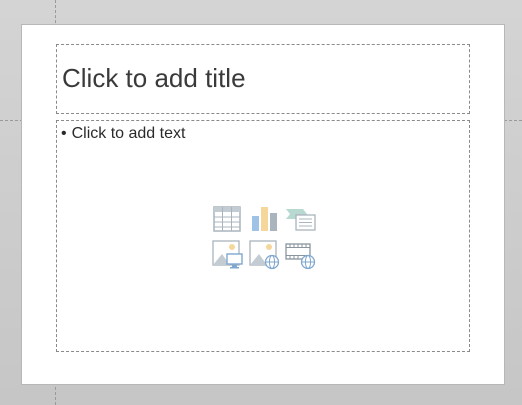  Describe the element at coordinates (265, 219) in the screenshot. I see `insert-chart-icon` at that location.